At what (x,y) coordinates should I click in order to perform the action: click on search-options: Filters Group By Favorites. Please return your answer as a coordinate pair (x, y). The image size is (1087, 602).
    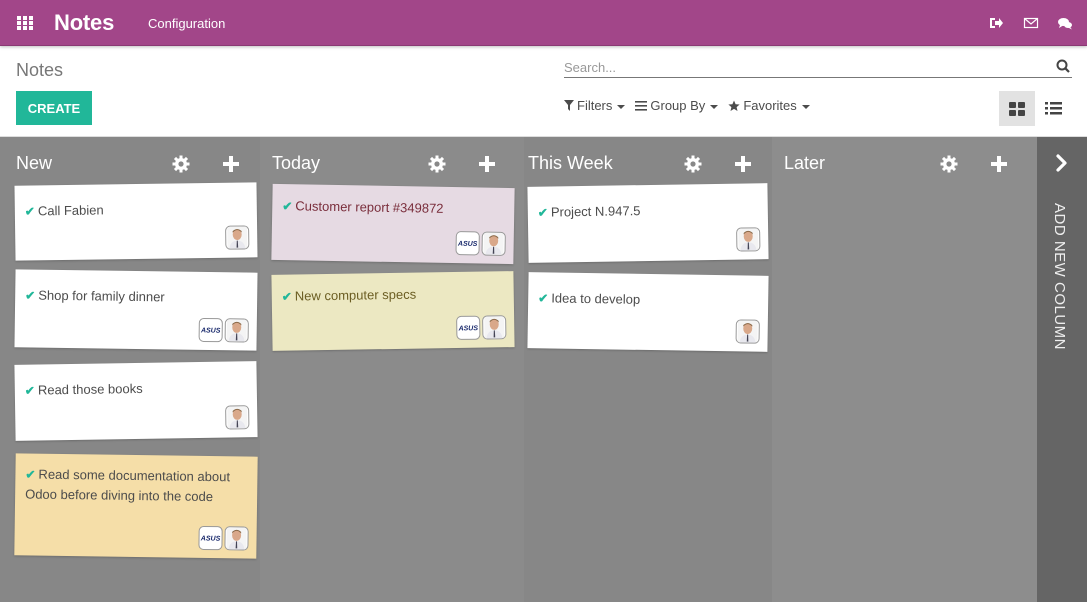
    Looking at the image, I should click on (692, 105).